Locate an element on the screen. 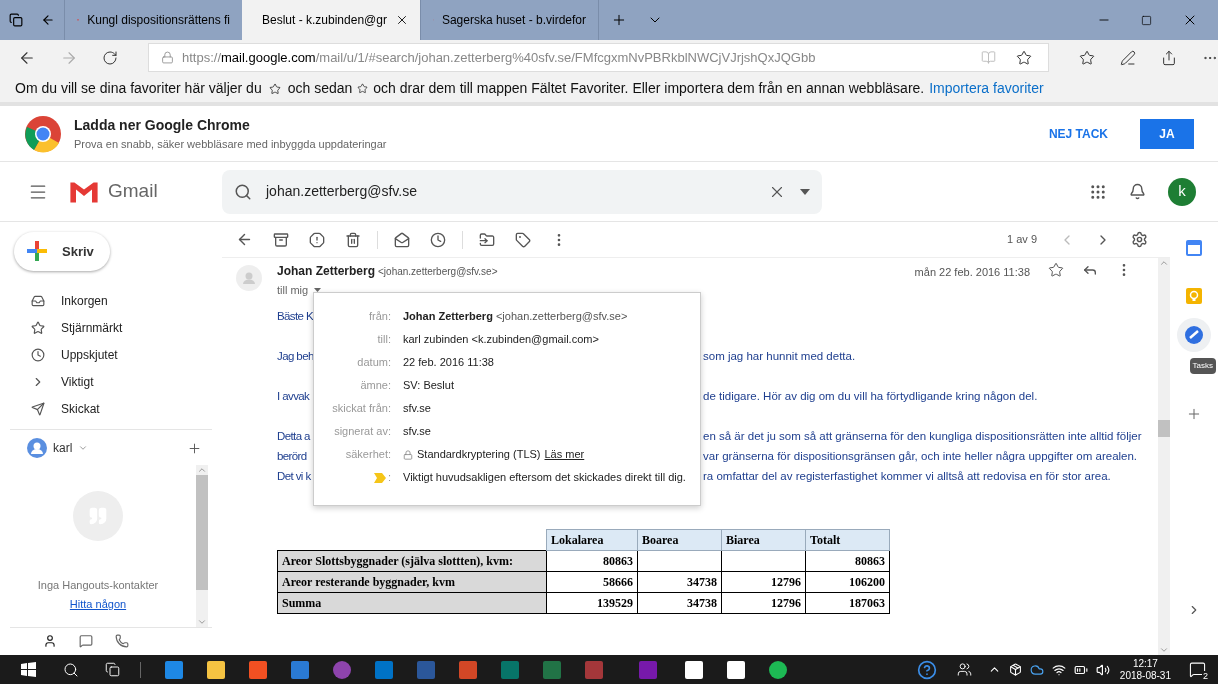 The image size is (1218, 684). outlook-icon is located at coordinates (384, 669).